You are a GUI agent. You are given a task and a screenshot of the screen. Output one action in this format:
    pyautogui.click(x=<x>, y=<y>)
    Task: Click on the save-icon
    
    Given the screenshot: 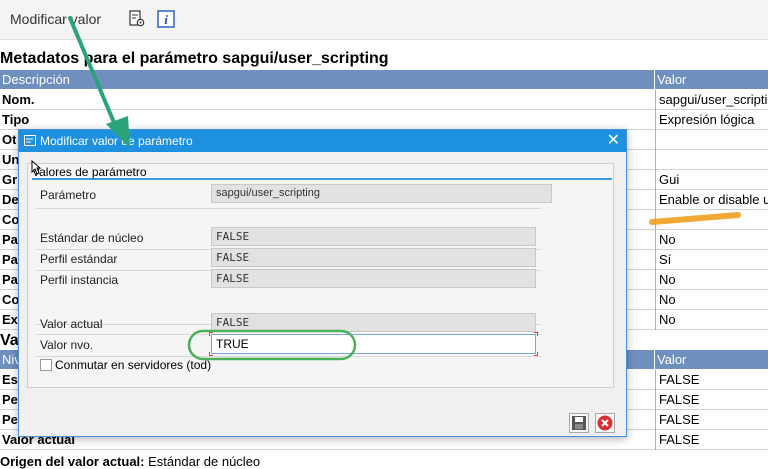 What is the action you would take?
    pyautogui.click(x=579, y=423)
    